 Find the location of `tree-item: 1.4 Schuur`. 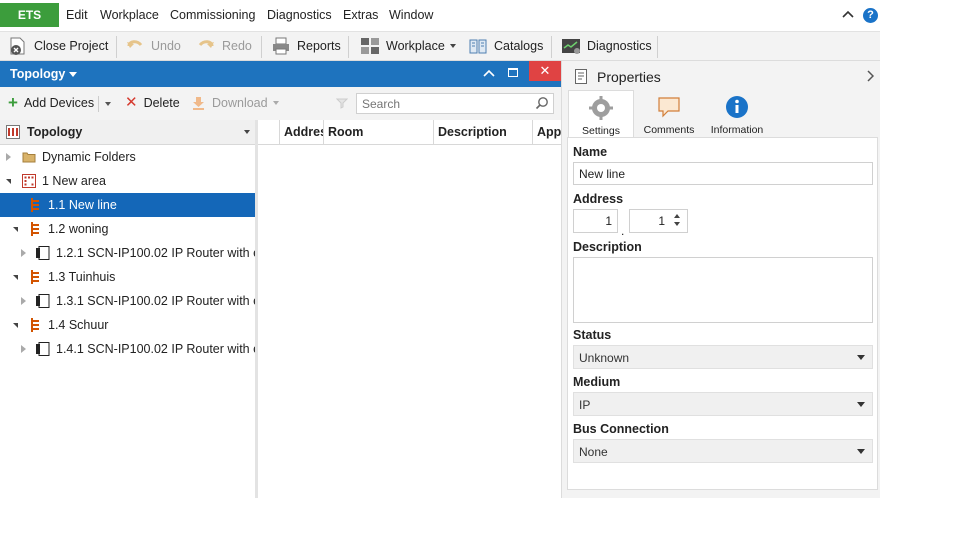

tree-item: 1.4 Schuur is located at coordinates (127, 325).